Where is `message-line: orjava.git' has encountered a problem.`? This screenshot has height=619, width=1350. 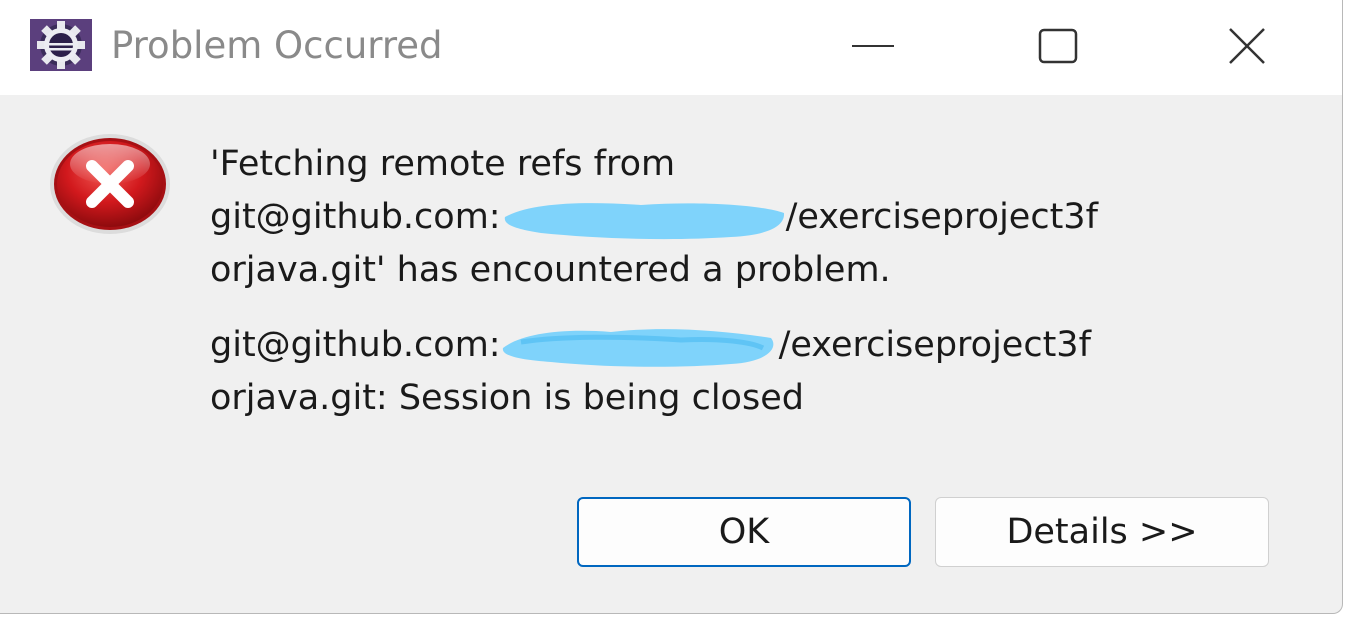 message-line: orjava.git' has encountered a problem. is located at coordinates (767, 270).